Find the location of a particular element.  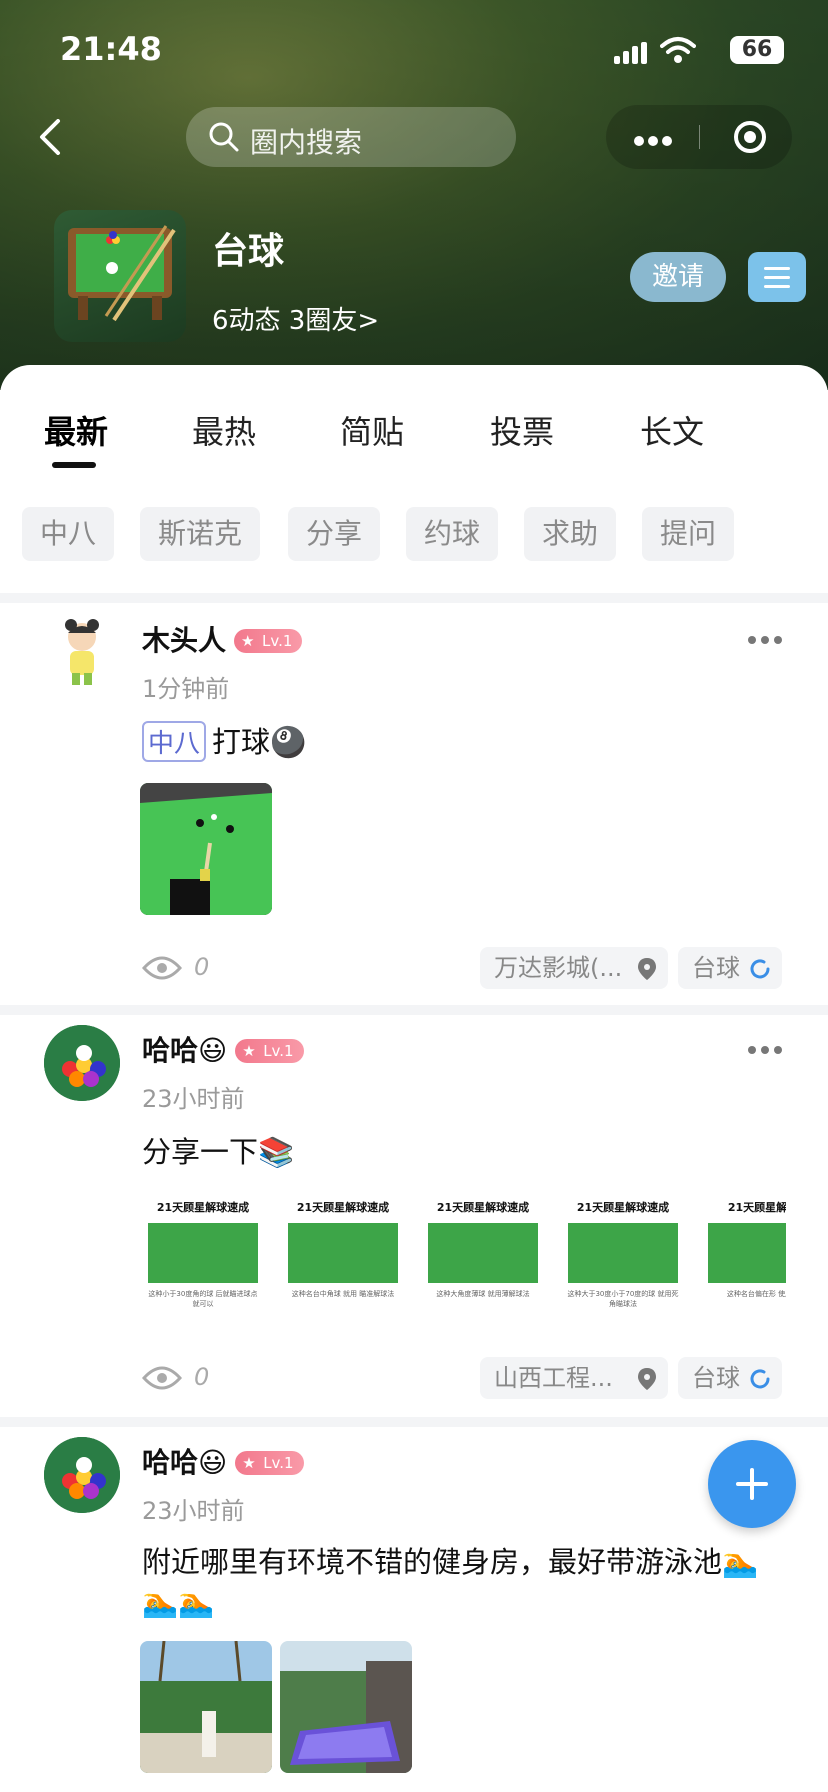

signal-icon is located at coordinates (631, 53).